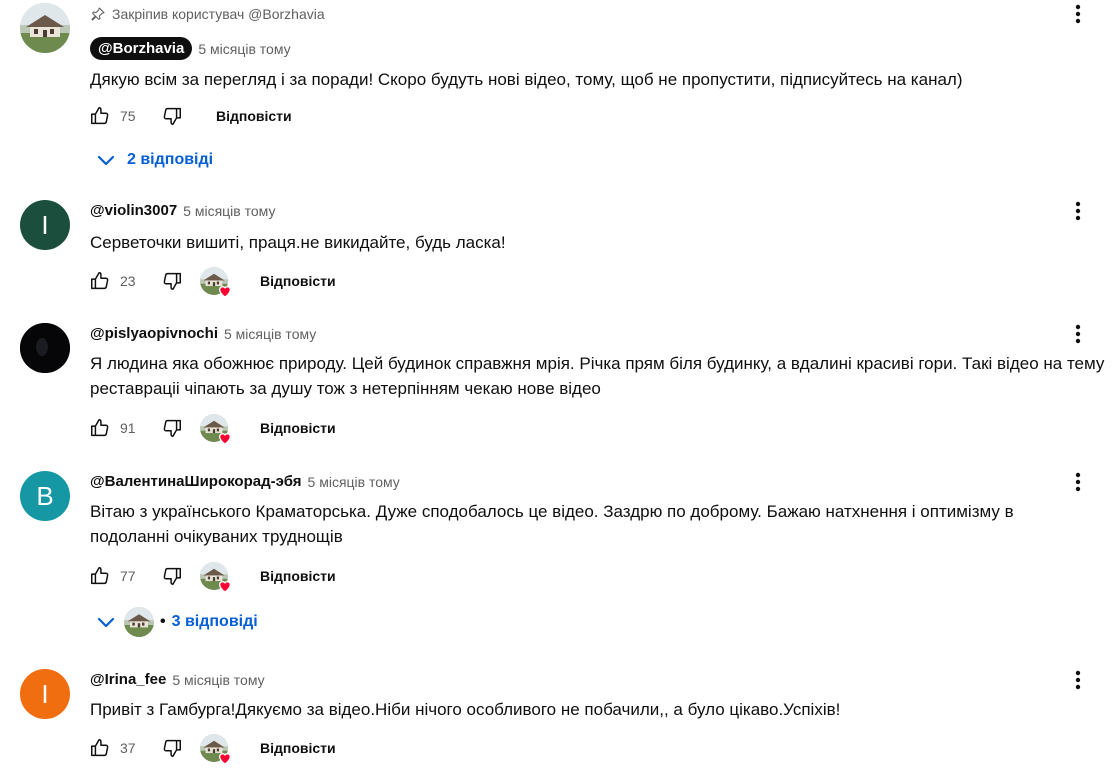 The image size is (1116, 775). I want to click on show-replies-button: 2 відповіді, so click(153, 160).